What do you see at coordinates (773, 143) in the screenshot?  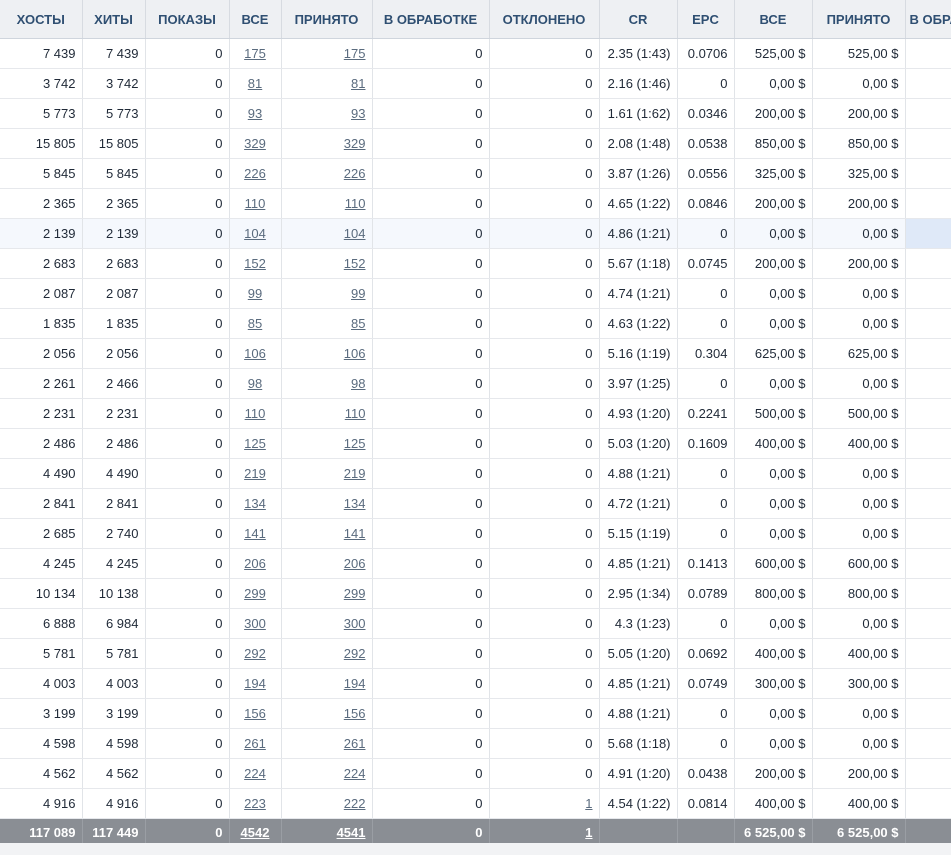 I see `cell-sum-all: 850,00 $` at bounding box center [773, 143].